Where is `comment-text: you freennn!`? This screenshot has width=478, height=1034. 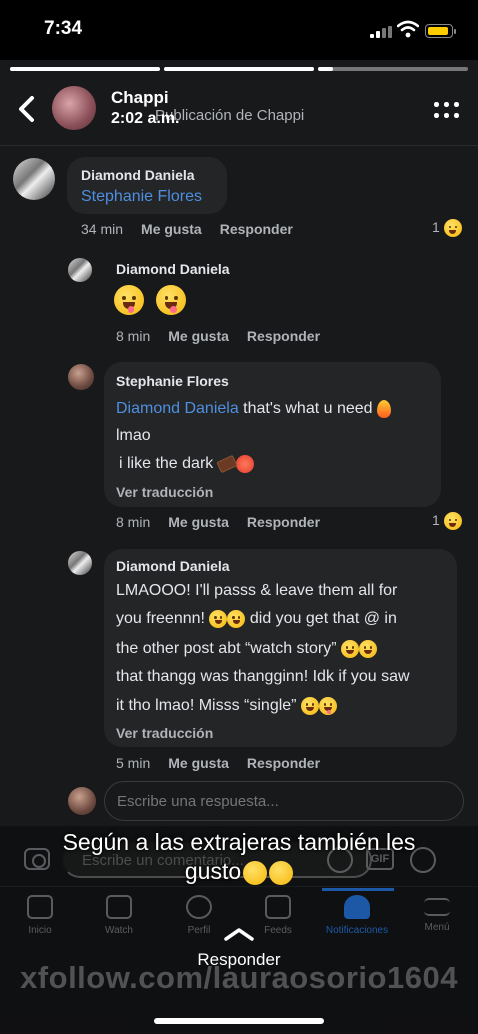
comment-text: you freennn! is located at coordinates (160, 619).